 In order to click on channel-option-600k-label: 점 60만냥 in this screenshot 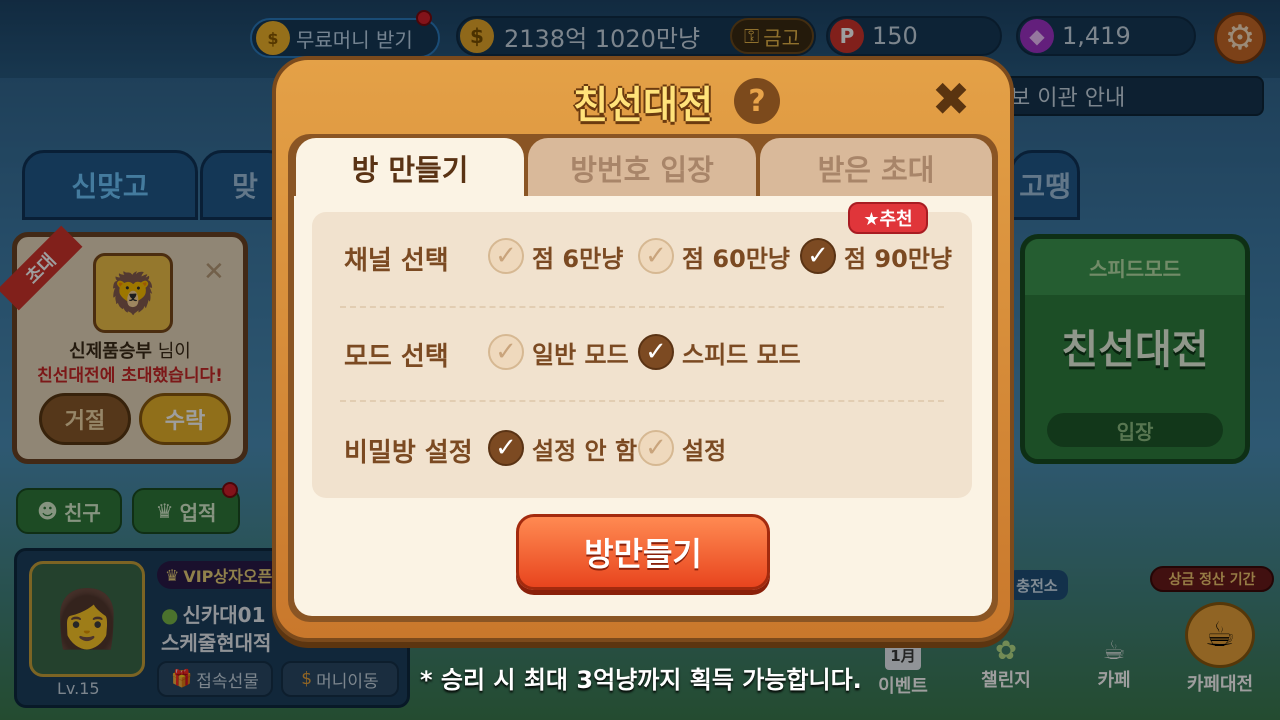, I will do `click(736, 258)`.